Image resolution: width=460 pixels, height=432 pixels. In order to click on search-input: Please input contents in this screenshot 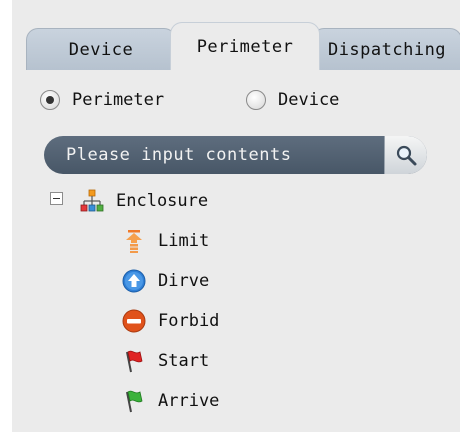, I will do `click(214, 155)`.